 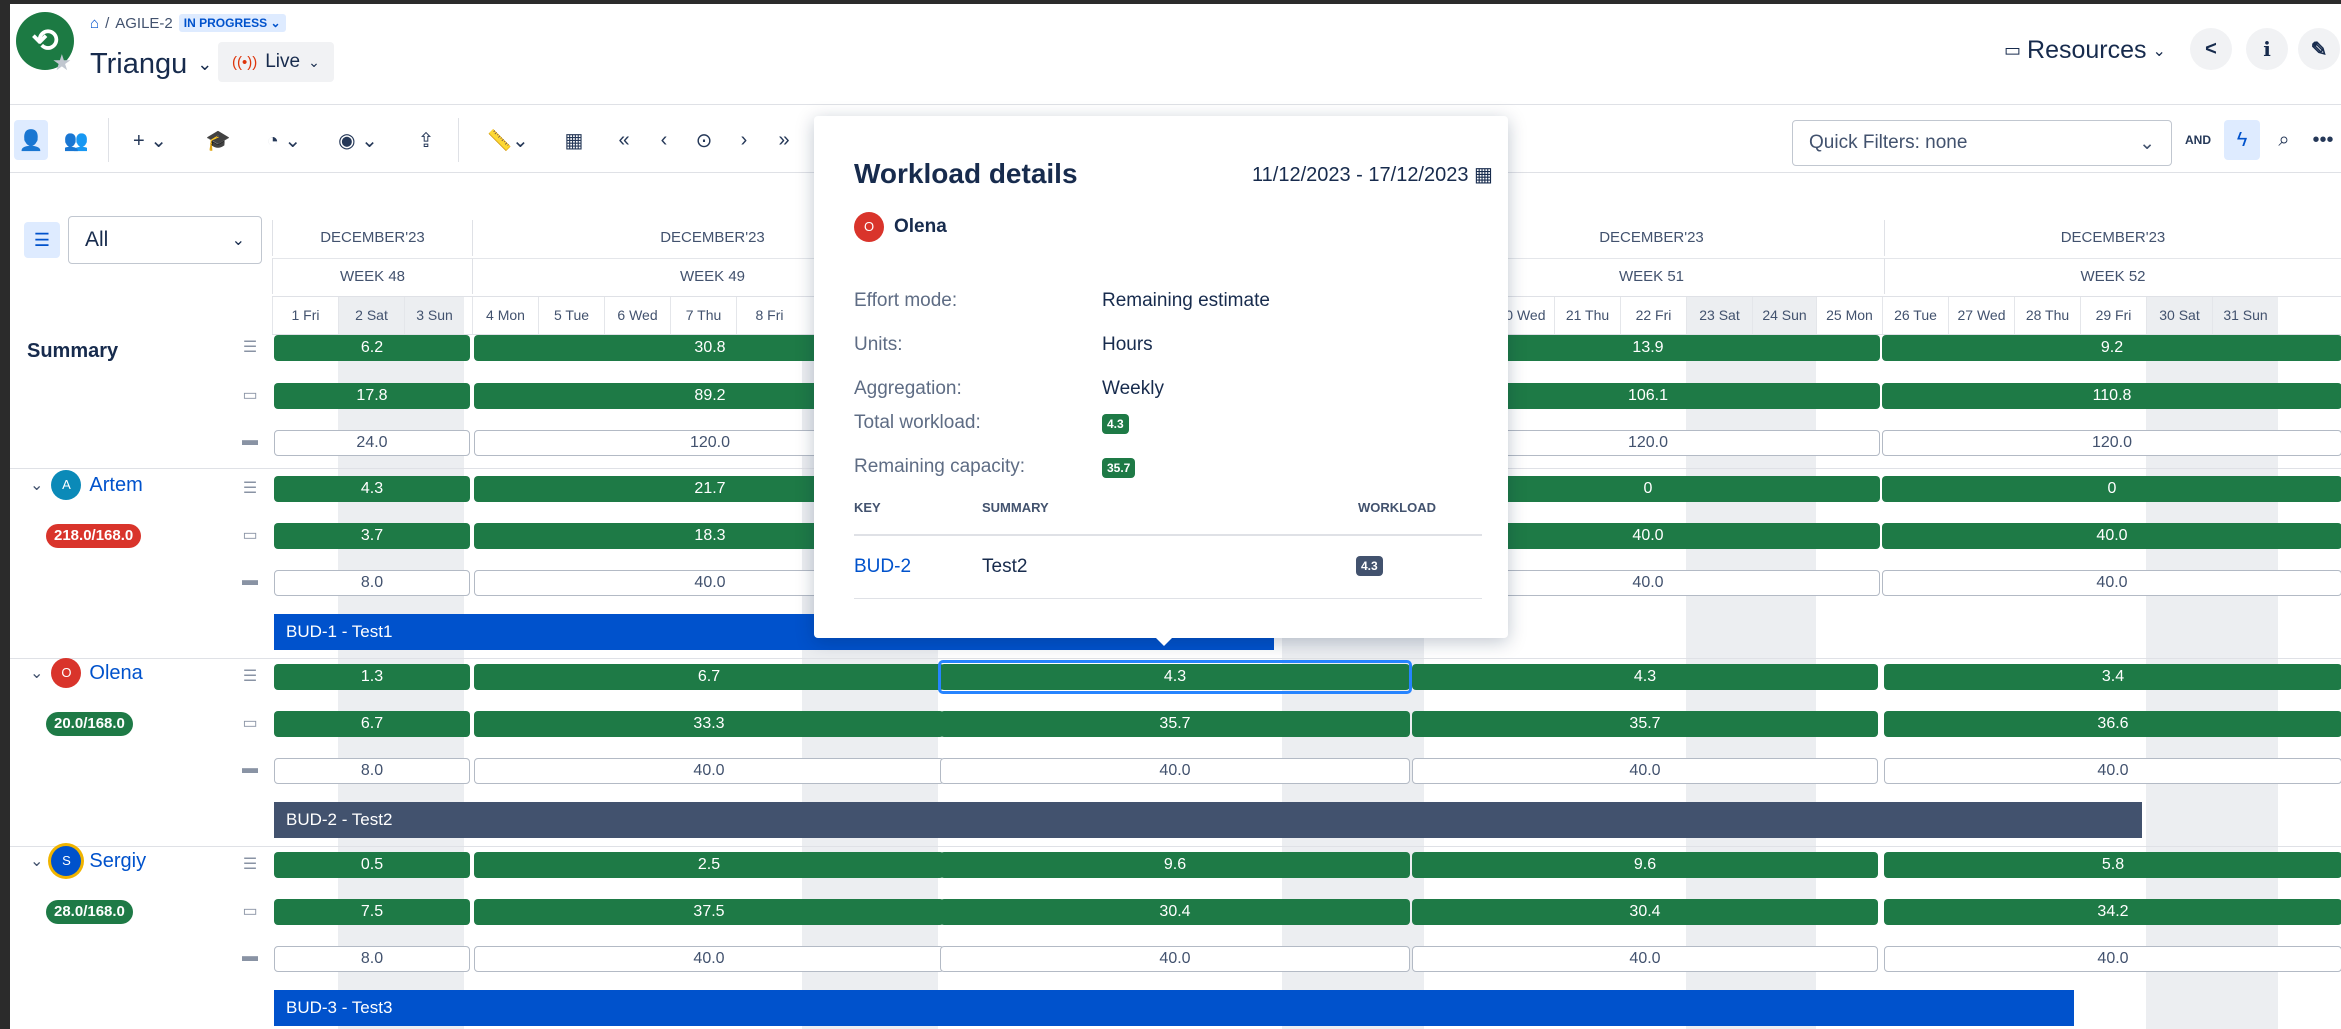 I want to click on bar-remaining: 37.5, so click(x=709, y=912).